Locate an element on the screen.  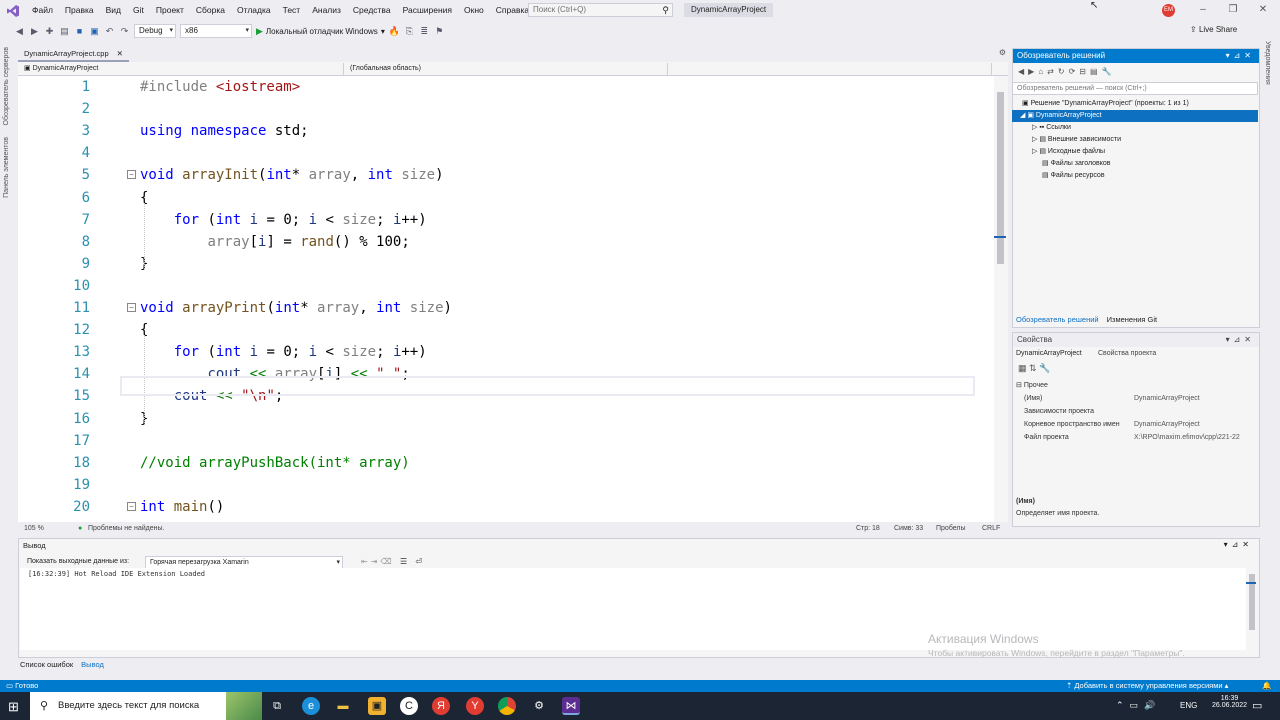
code-line: 6{ is located at coordinates (506, 198).